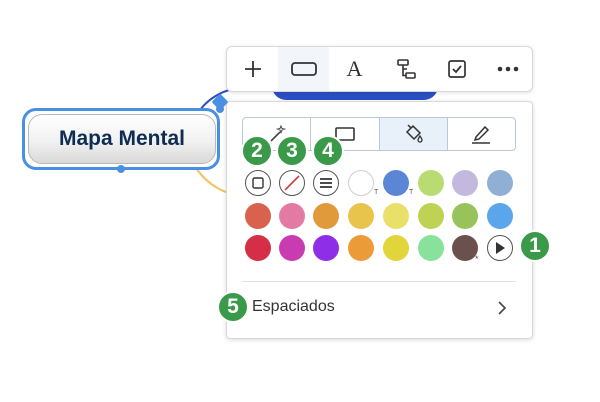 The width and height of the screenshot is (600, 402). What do you see at coordinates (361, 183) in the screenshot?
I see `color-swatch-white` at bounding box center [361, 183].